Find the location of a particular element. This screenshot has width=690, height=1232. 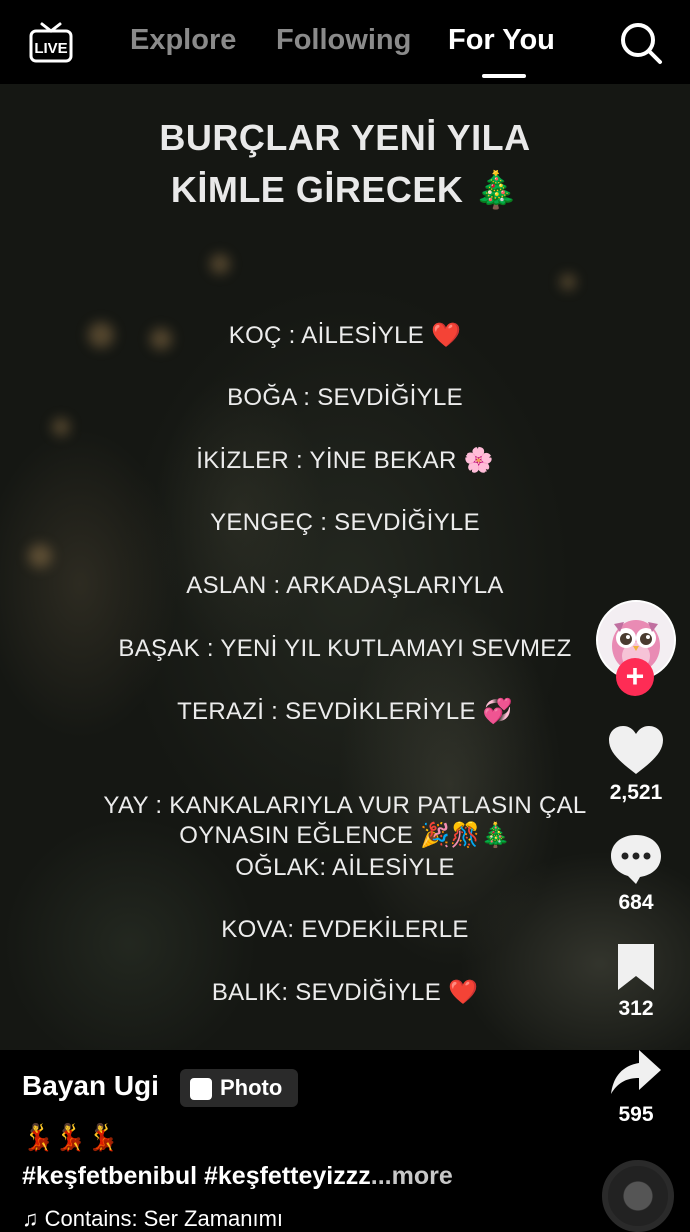

like-action: 2,521 is located at coordinates (636, 764).